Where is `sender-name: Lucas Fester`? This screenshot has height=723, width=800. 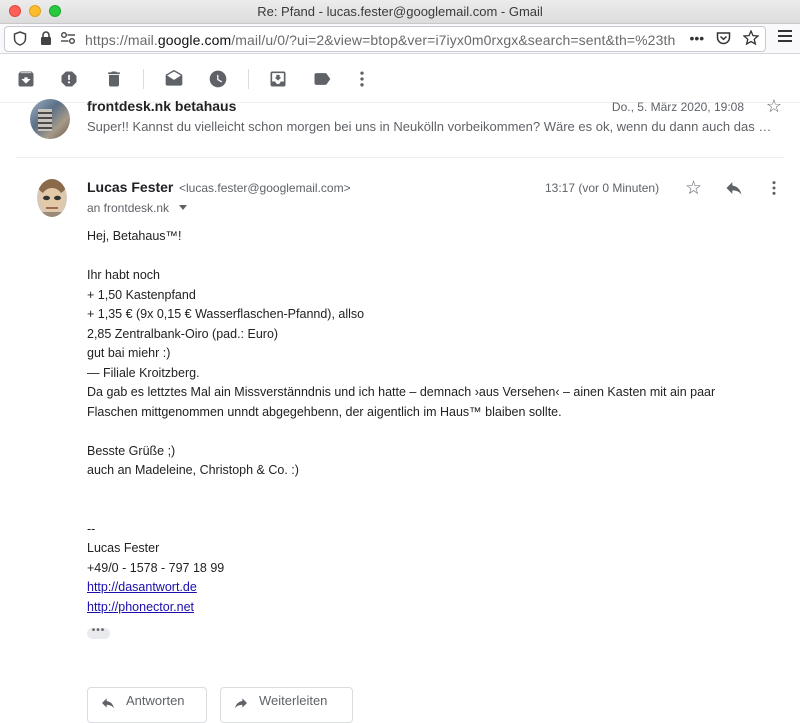
sender-name: Lucas Fester is located at coordinates (130, 187).